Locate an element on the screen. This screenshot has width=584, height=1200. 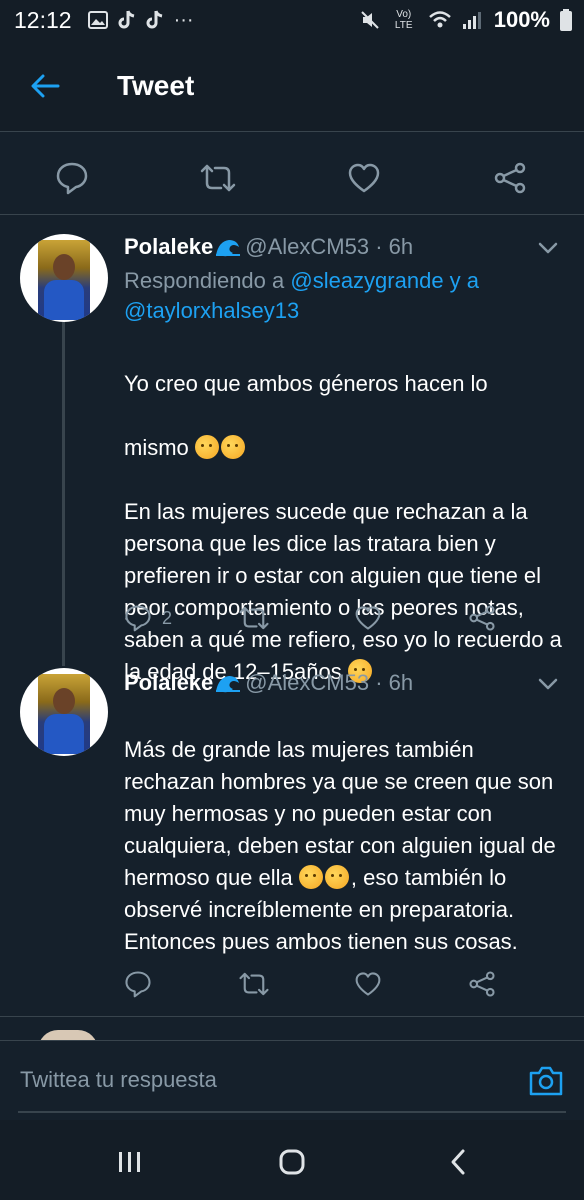
thread-line is located at coordinates (63, 494).